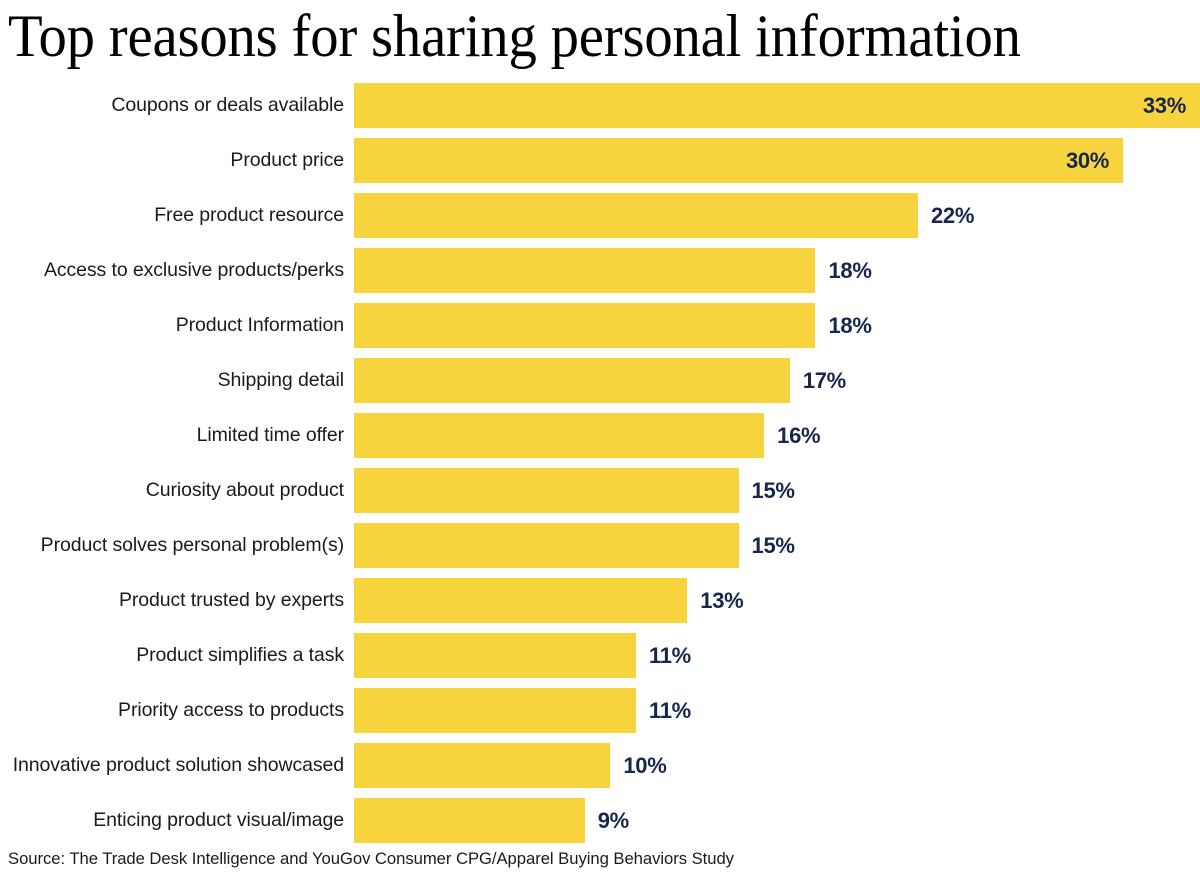 The image size is (1200, 880). What do you see at coordinates (281, 380) in the screenshot?
I see `category-label: Shipping detail` at bounding box center [281, 380].